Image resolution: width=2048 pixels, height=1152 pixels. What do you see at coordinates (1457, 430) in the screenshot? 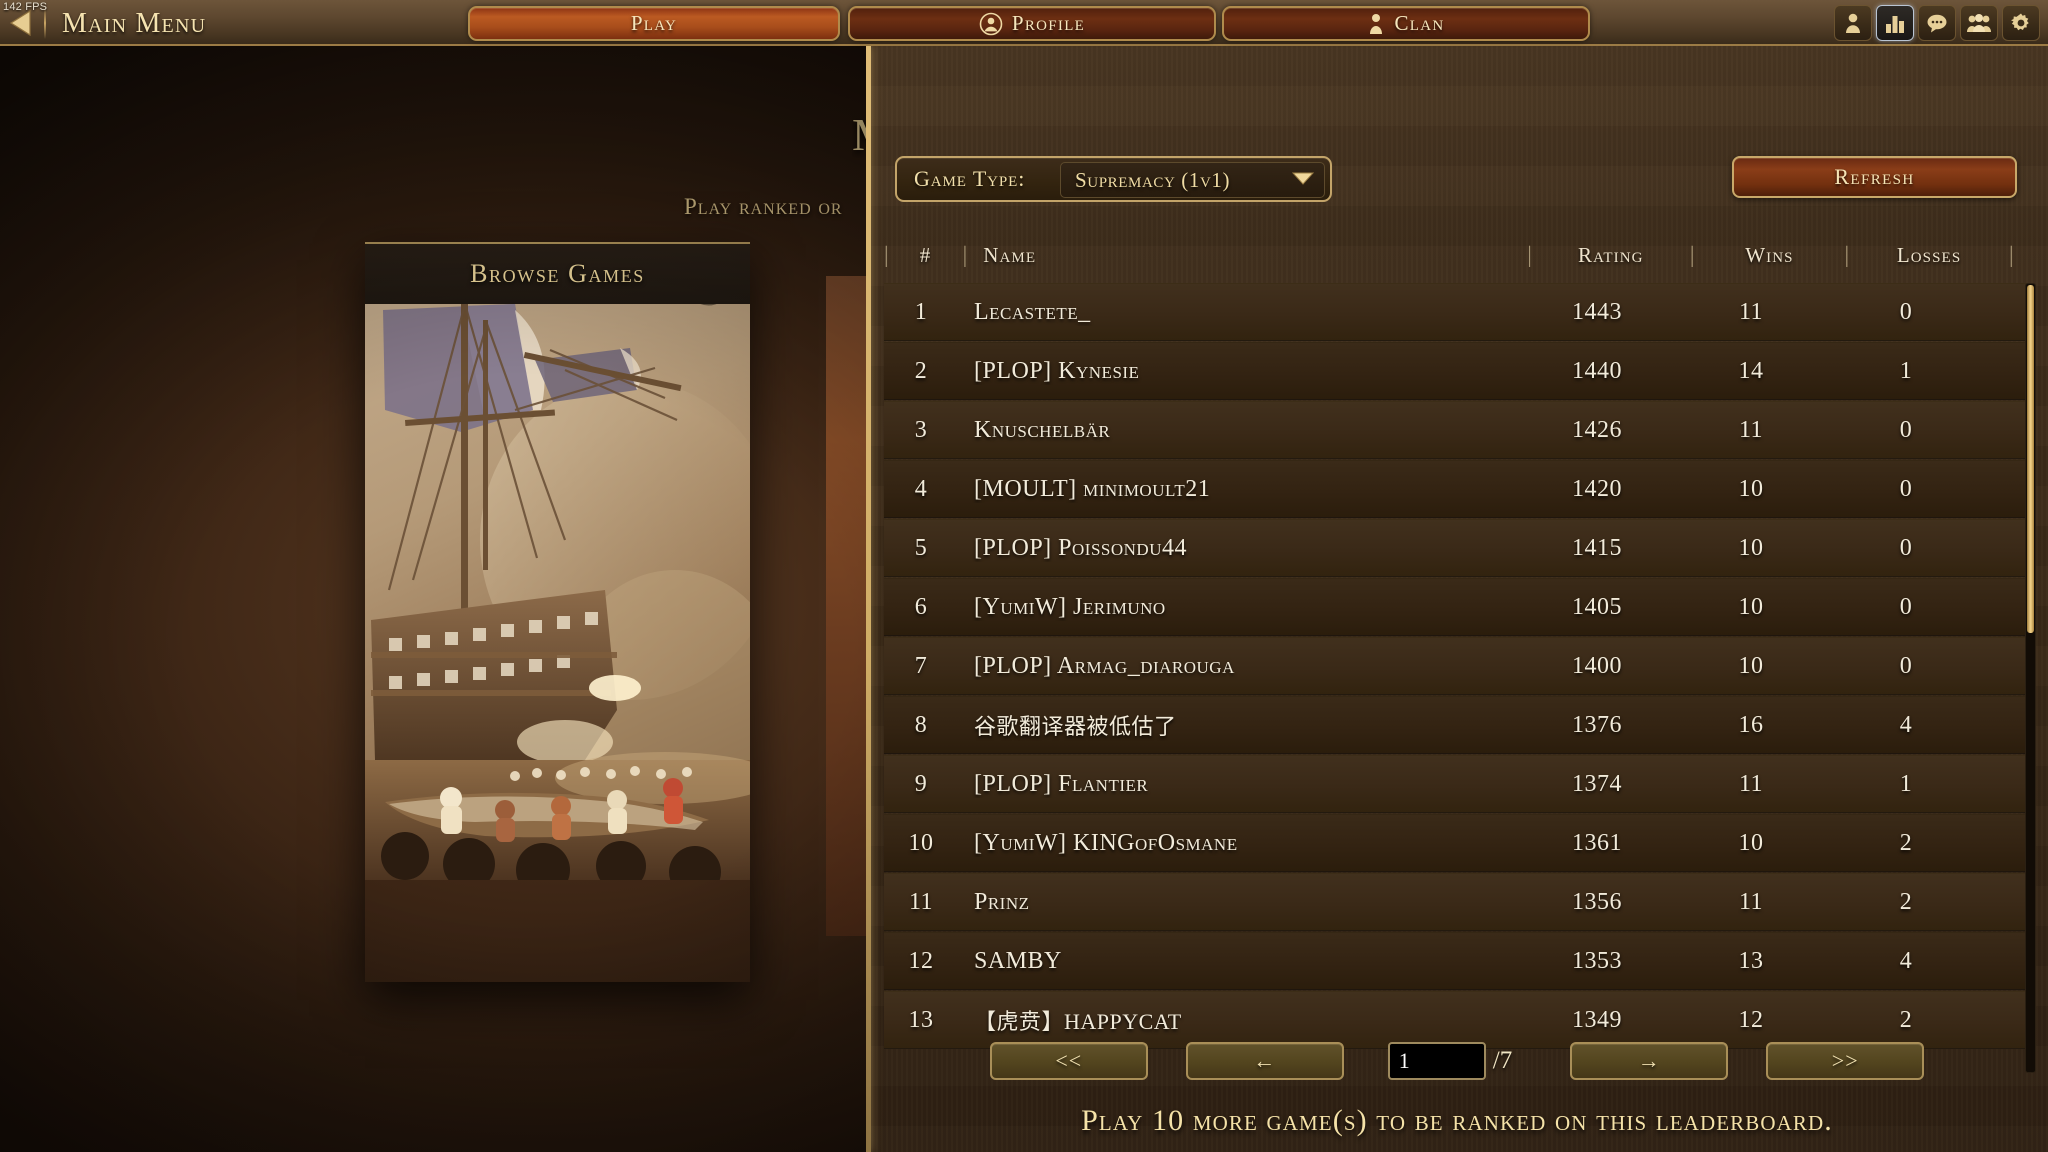
I see `table-row: 3 Knuschelbär 1426 11 0` at bounding box center [1457, 430].